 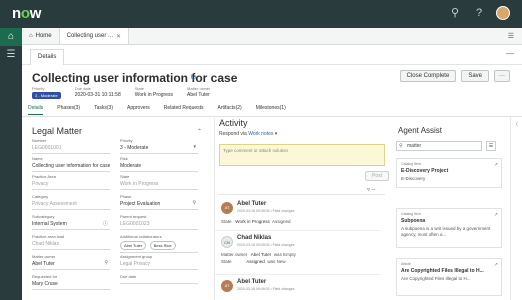 What do you see at coordinates (71, 242) in the screenshot?
I see `field-practice-area-lead: Practice area lead Chad Niklas` at bounding box center [71, 242].